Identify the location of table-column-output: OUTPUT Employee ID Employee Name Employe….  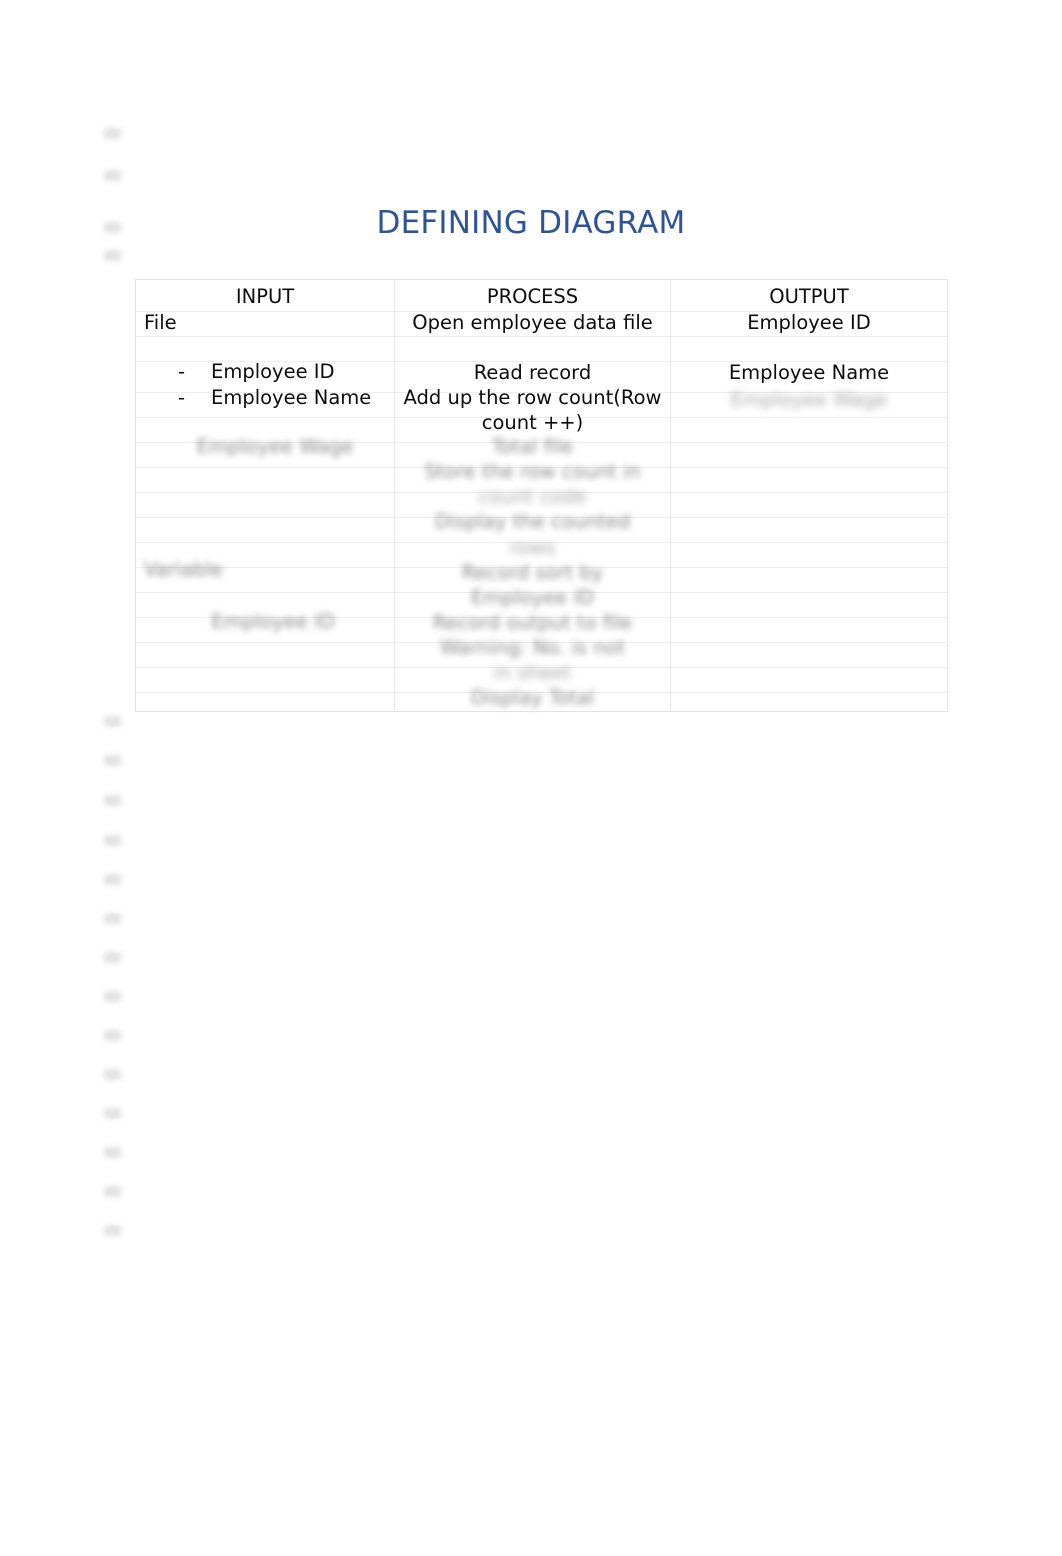
(809, 495).